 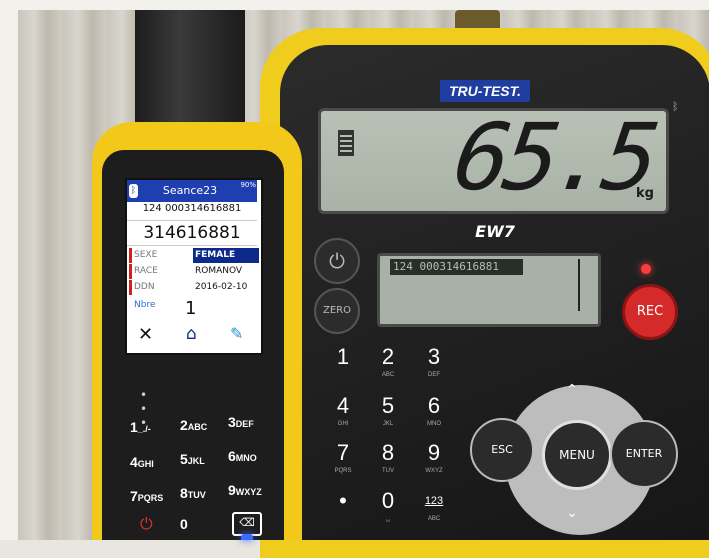 What do you see at coordinates (160, 255) in the screenshot?
I see `field-label-sexe: SEXE` at bounding box center [160, 255].